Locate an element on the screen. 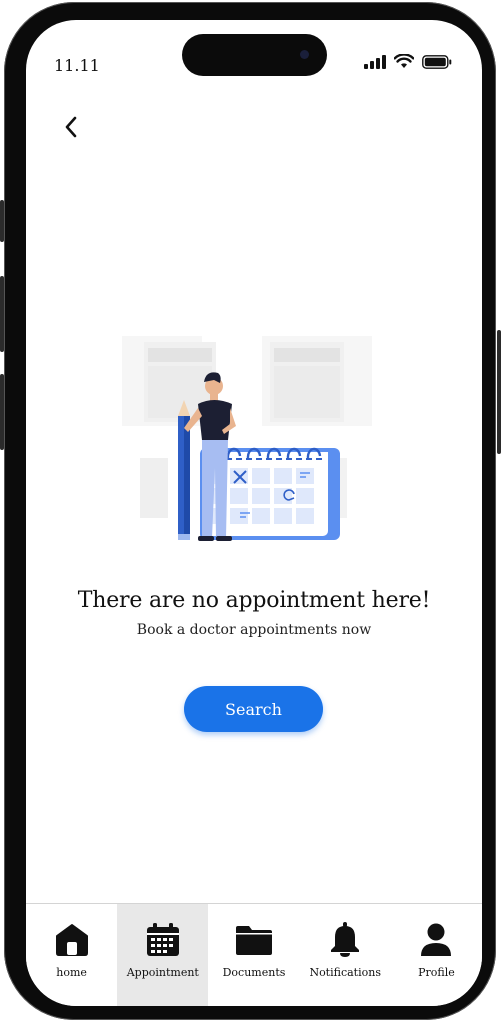  signal-icon is located at coordinates (375, 61).